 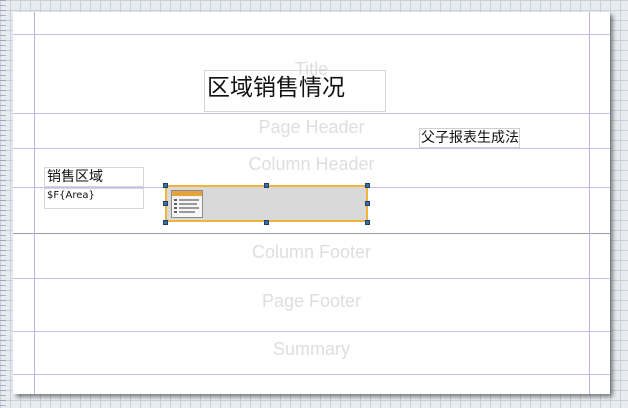 What do you see at coordinates (266, 203) in the screenshot?
I see `subreport-element` at bounding box center [266, 203].